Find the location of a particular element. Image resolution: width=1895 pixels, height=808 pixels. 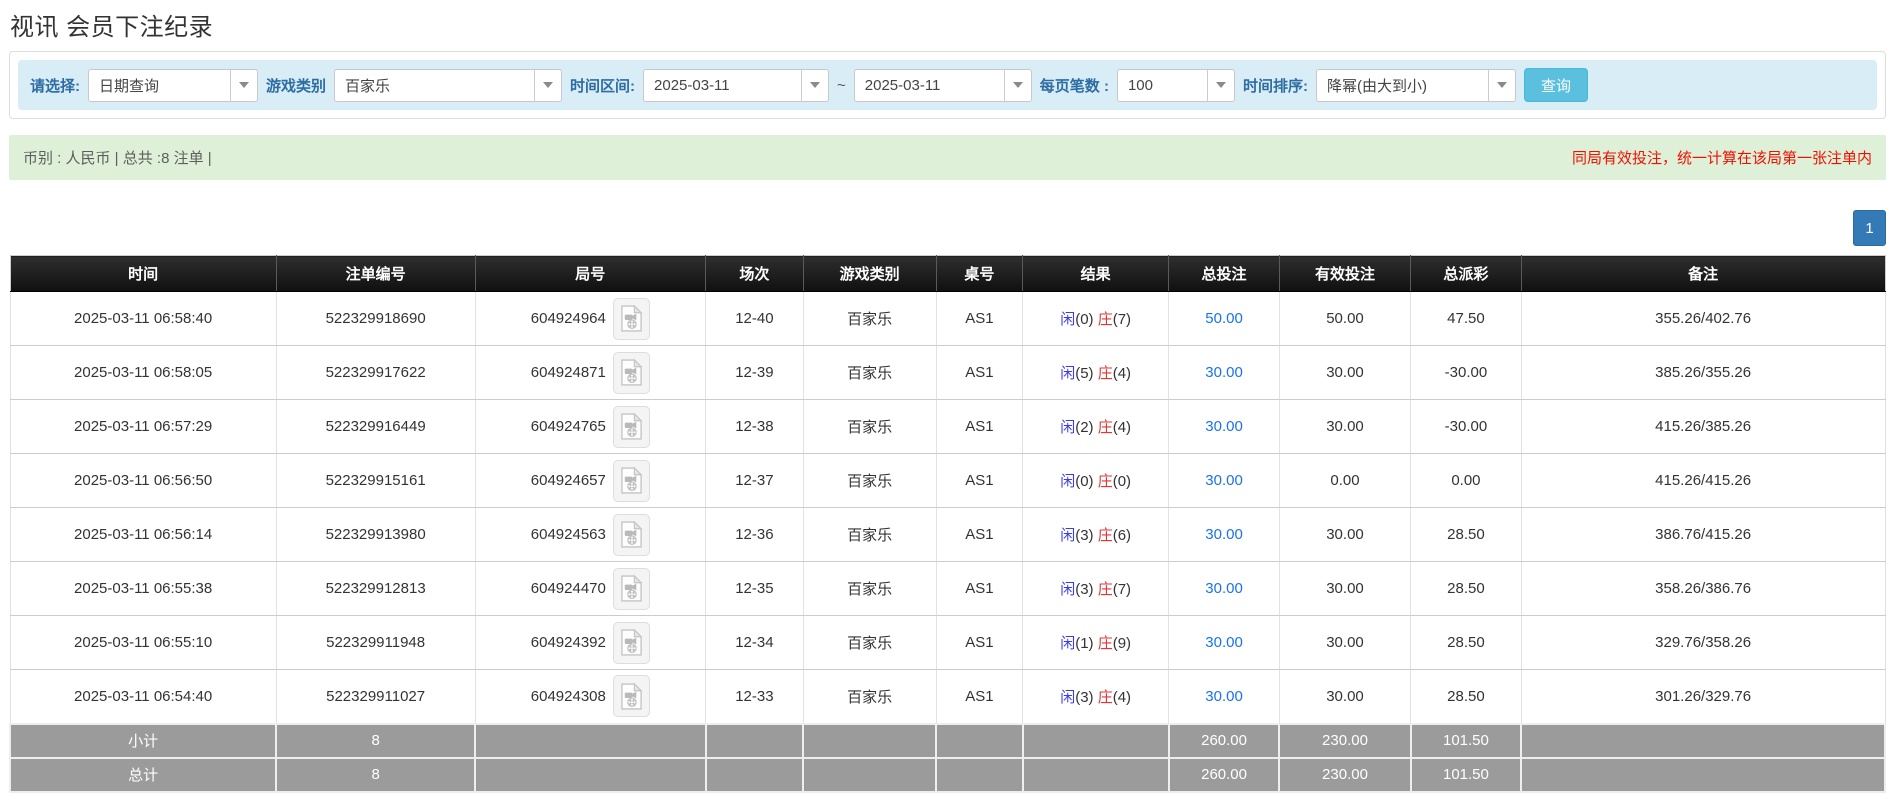

pagination: 1 is located at coordinates (947, 228).